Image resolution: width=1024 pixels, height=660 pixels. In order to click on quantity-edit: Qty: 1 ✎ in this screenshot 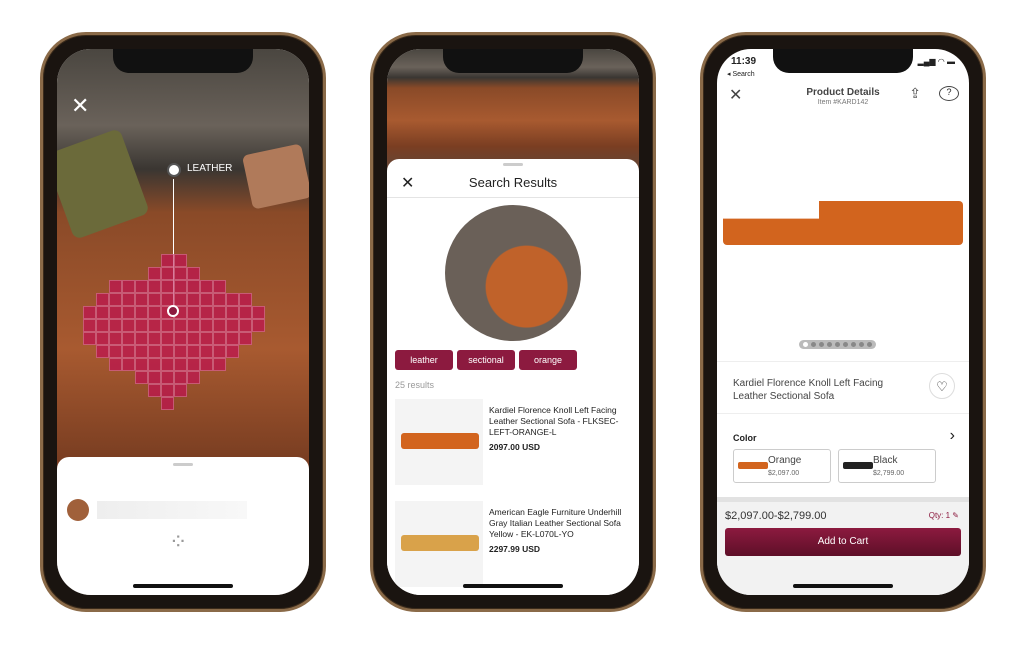, I will do `click(944, 515)`.